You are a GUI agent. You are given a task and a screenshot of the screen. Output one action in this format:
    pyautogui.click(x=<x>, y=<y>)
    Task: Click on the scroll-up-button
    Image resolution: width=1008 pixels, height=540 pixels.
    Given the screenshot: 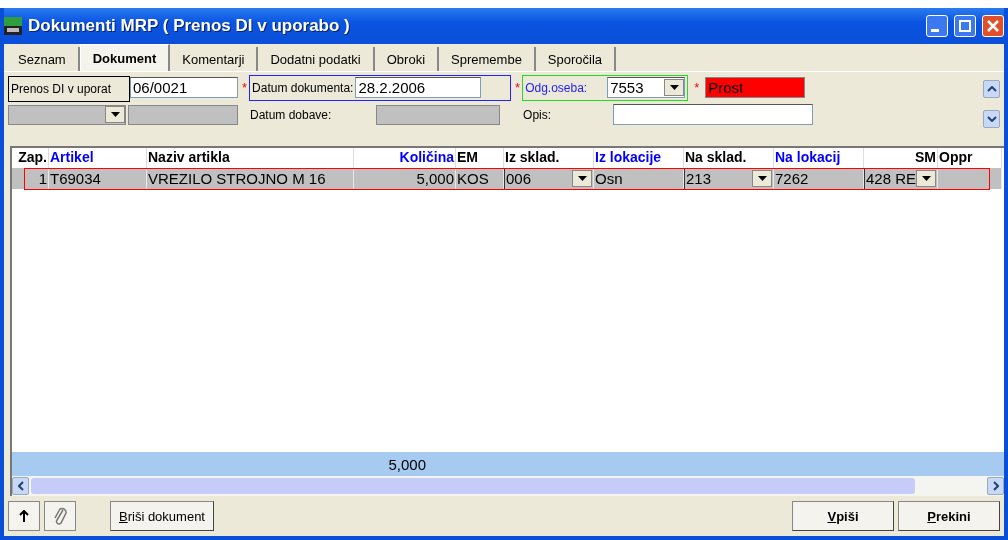 What is the action you would take?
    pyautogui.click(x=991, y=89)
    